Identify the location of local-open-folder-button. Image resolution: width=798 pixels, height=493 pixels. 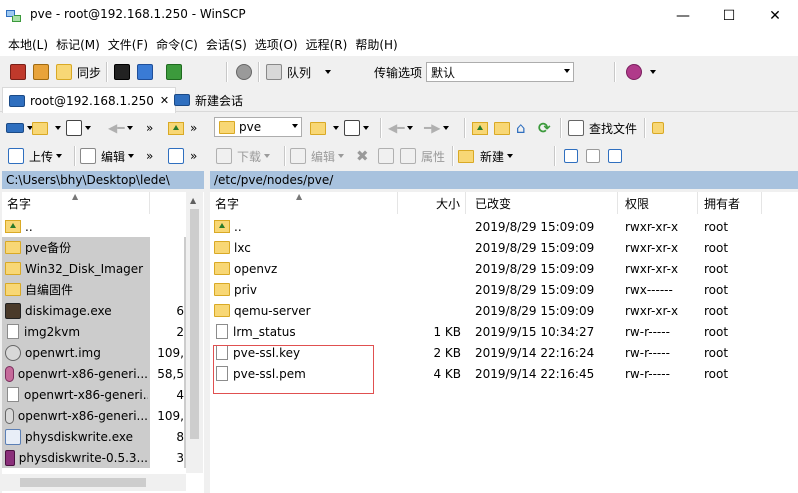
(46, 128).